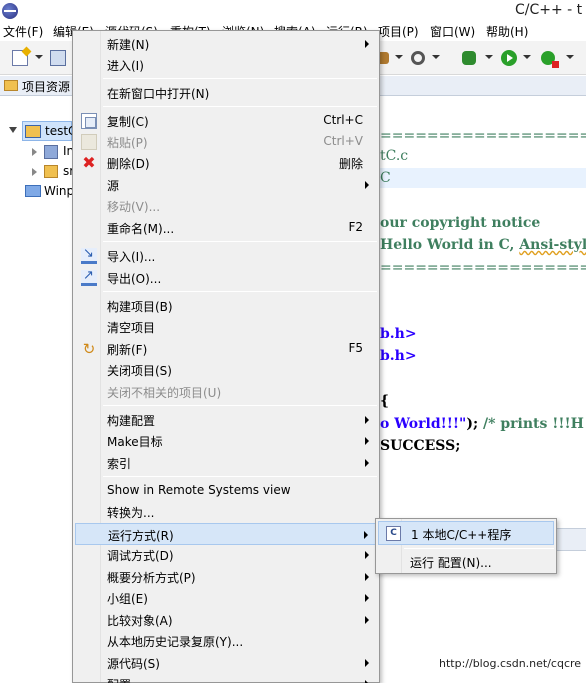 This screenshot has width=586, height=683. What do you see at coordinates (420, 446) in the screenshot?
I see `code-line: SUCCESS;` at bounding box center [420, 446].